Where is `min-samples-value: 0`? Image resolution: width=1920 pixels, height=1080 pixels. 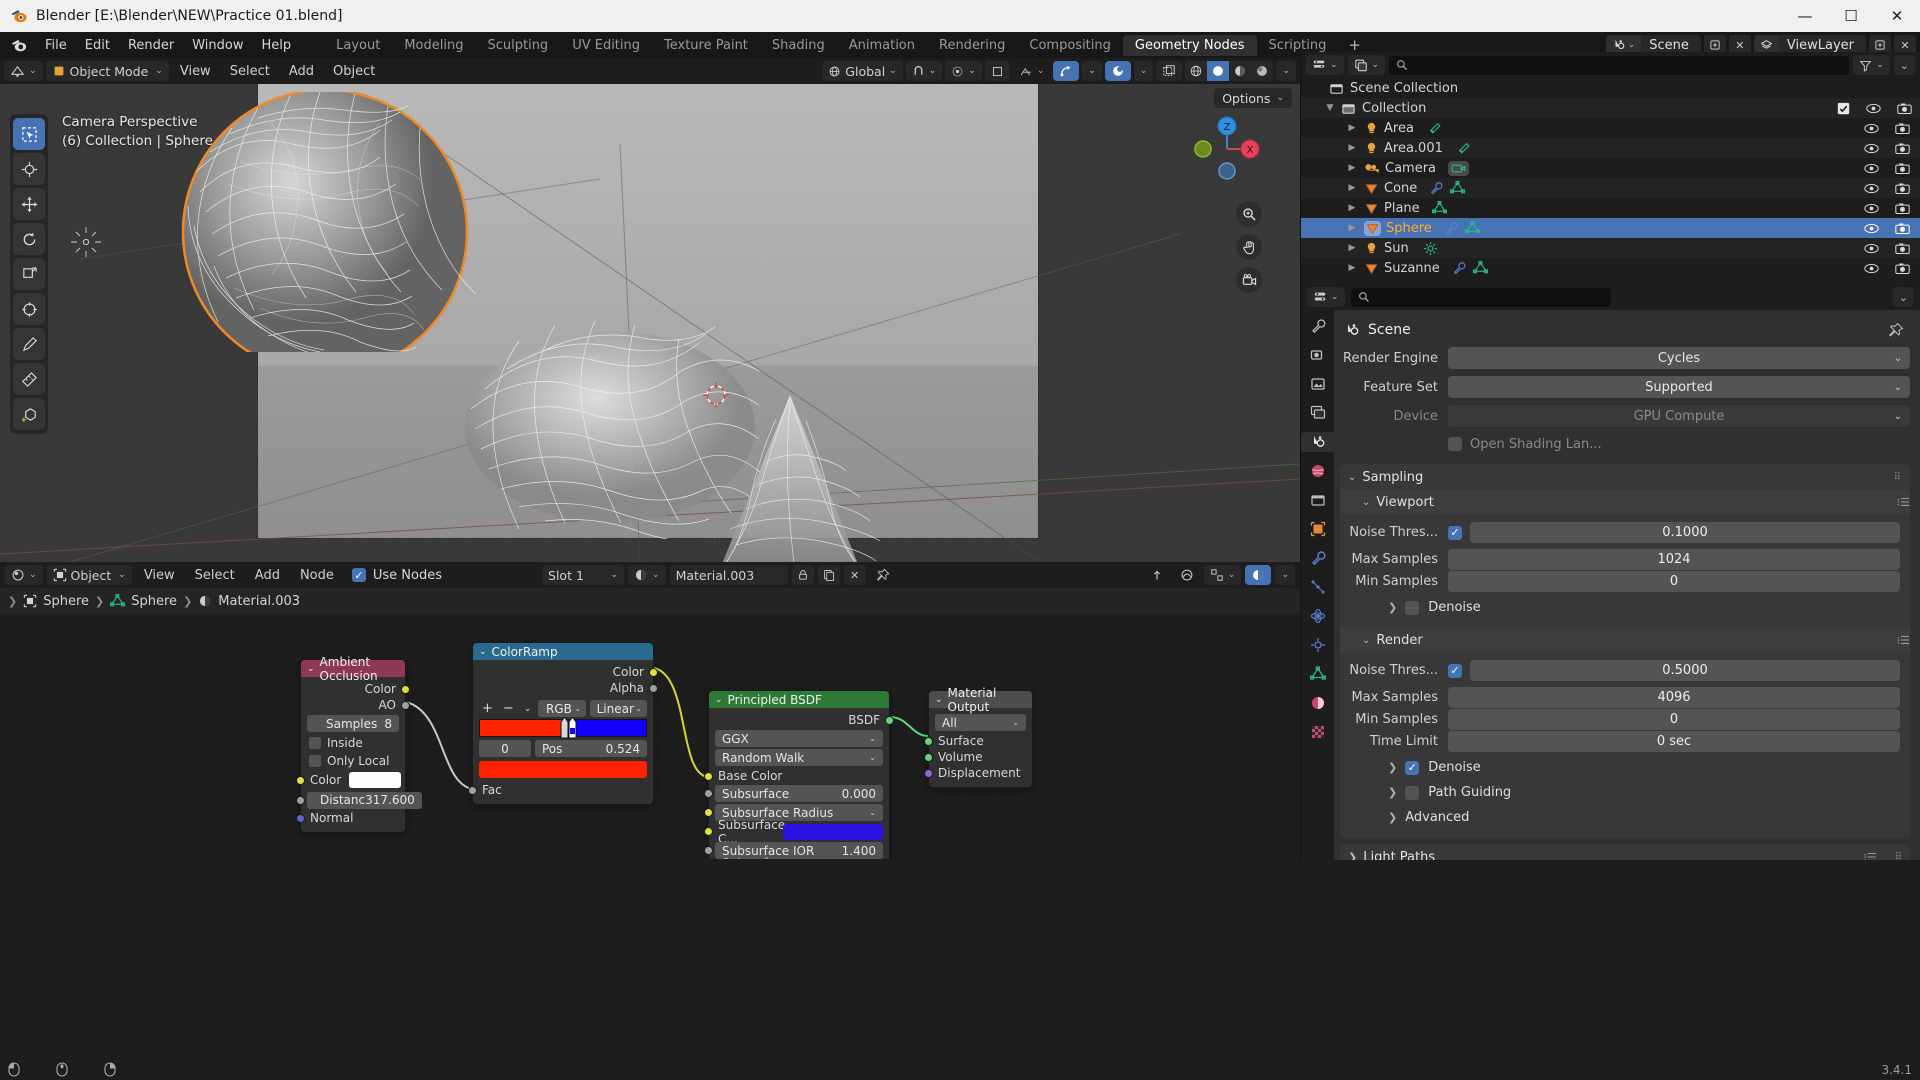 min-samples-value: 0 is located at coordinates (1674, 581).